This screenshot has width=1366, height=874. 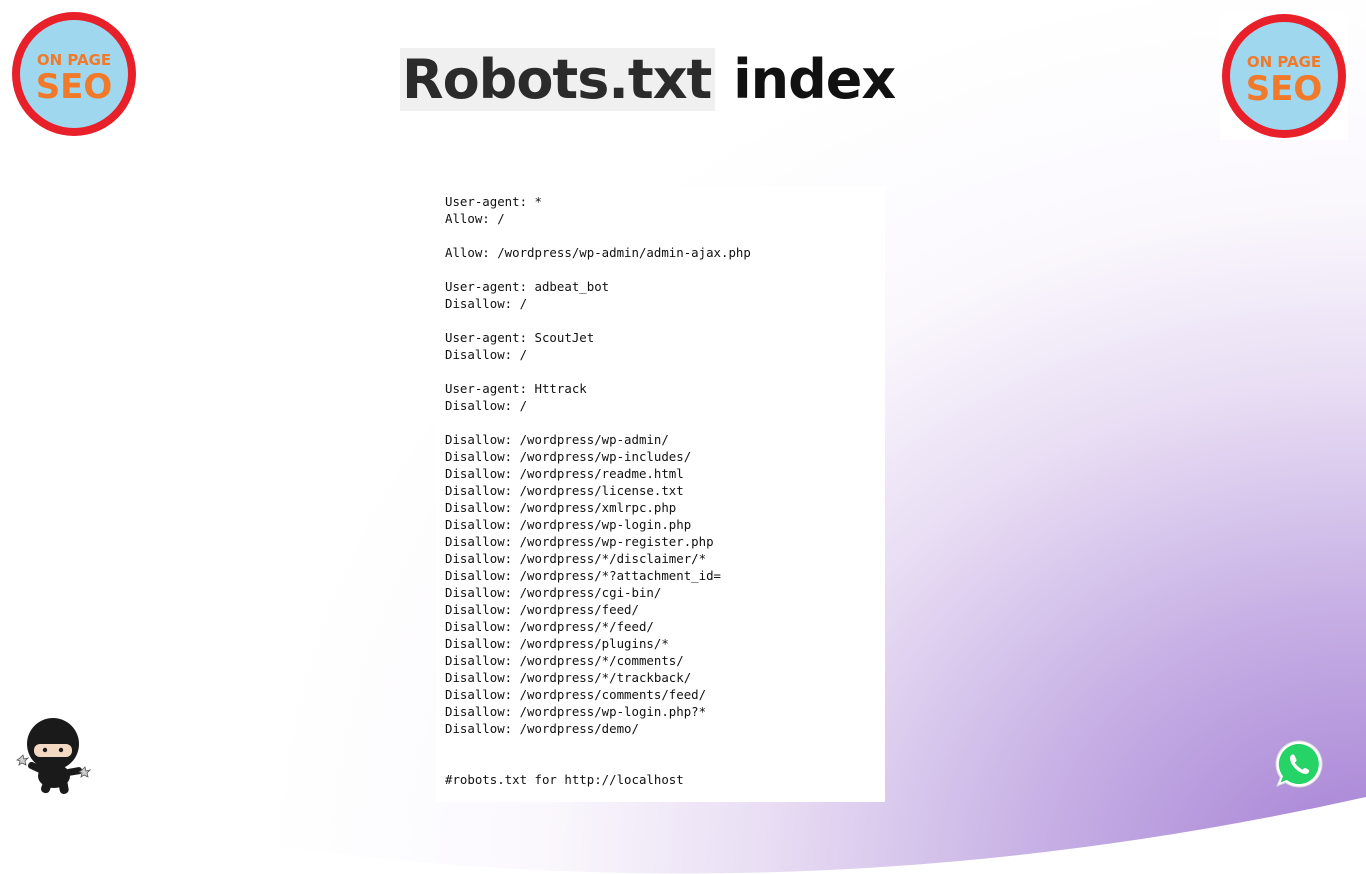 What do you see at coordinates (542, 609) in the screenshot?
I see `robots-txt-line: Disallow: /wordpress/feed/` at bounding box center [542, 609].